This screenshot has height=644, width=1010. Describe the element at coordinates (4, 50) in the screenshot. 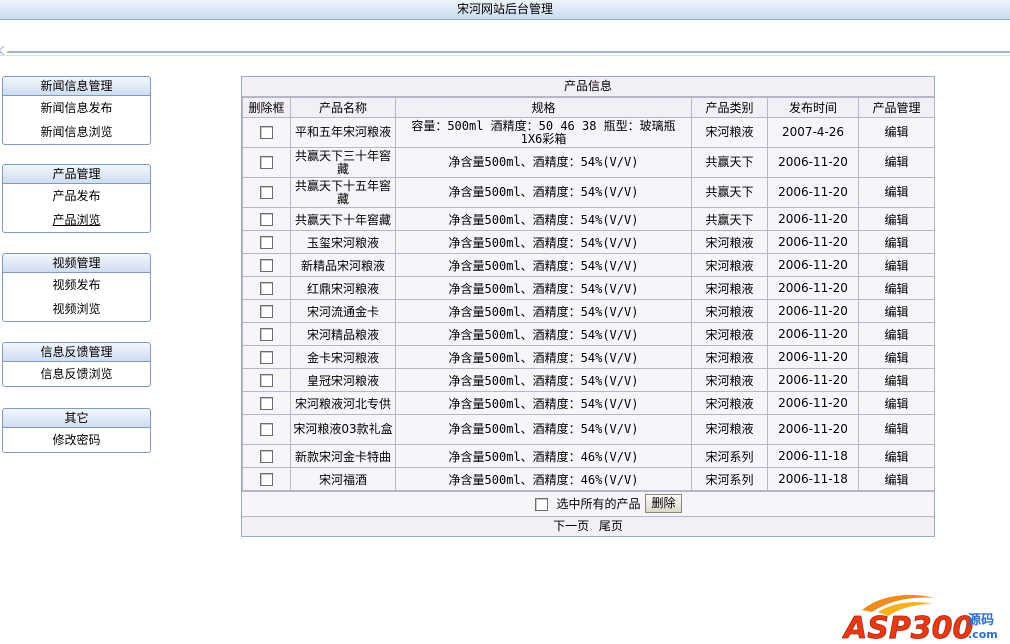

I see `collapse-arrow-icon` at that location.